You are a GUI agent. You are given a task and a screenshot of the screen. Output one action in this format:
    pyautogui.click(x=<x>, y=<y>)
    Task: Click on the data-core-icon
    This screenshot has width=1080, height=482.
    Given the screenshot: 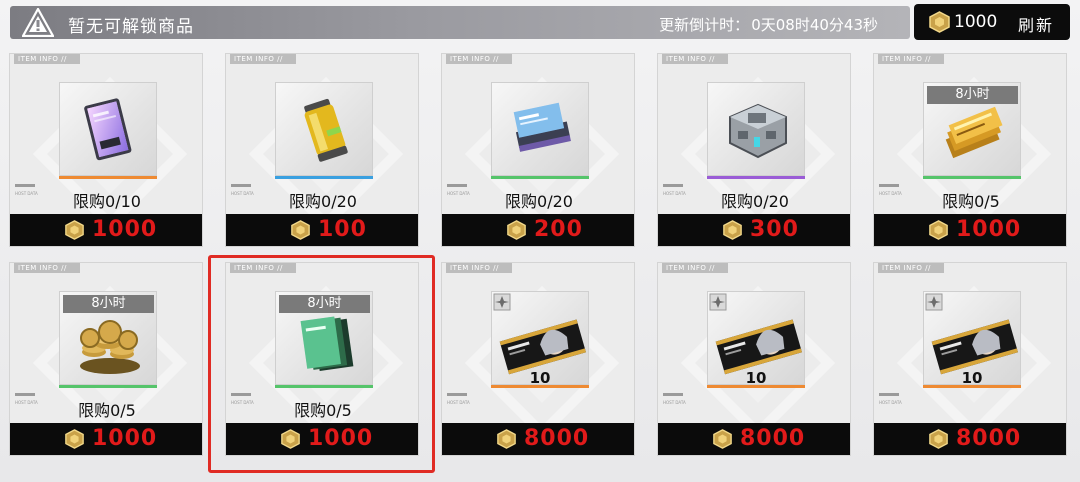 What is the action you would take?
    pyautogui.click(x=758, y=131)
    